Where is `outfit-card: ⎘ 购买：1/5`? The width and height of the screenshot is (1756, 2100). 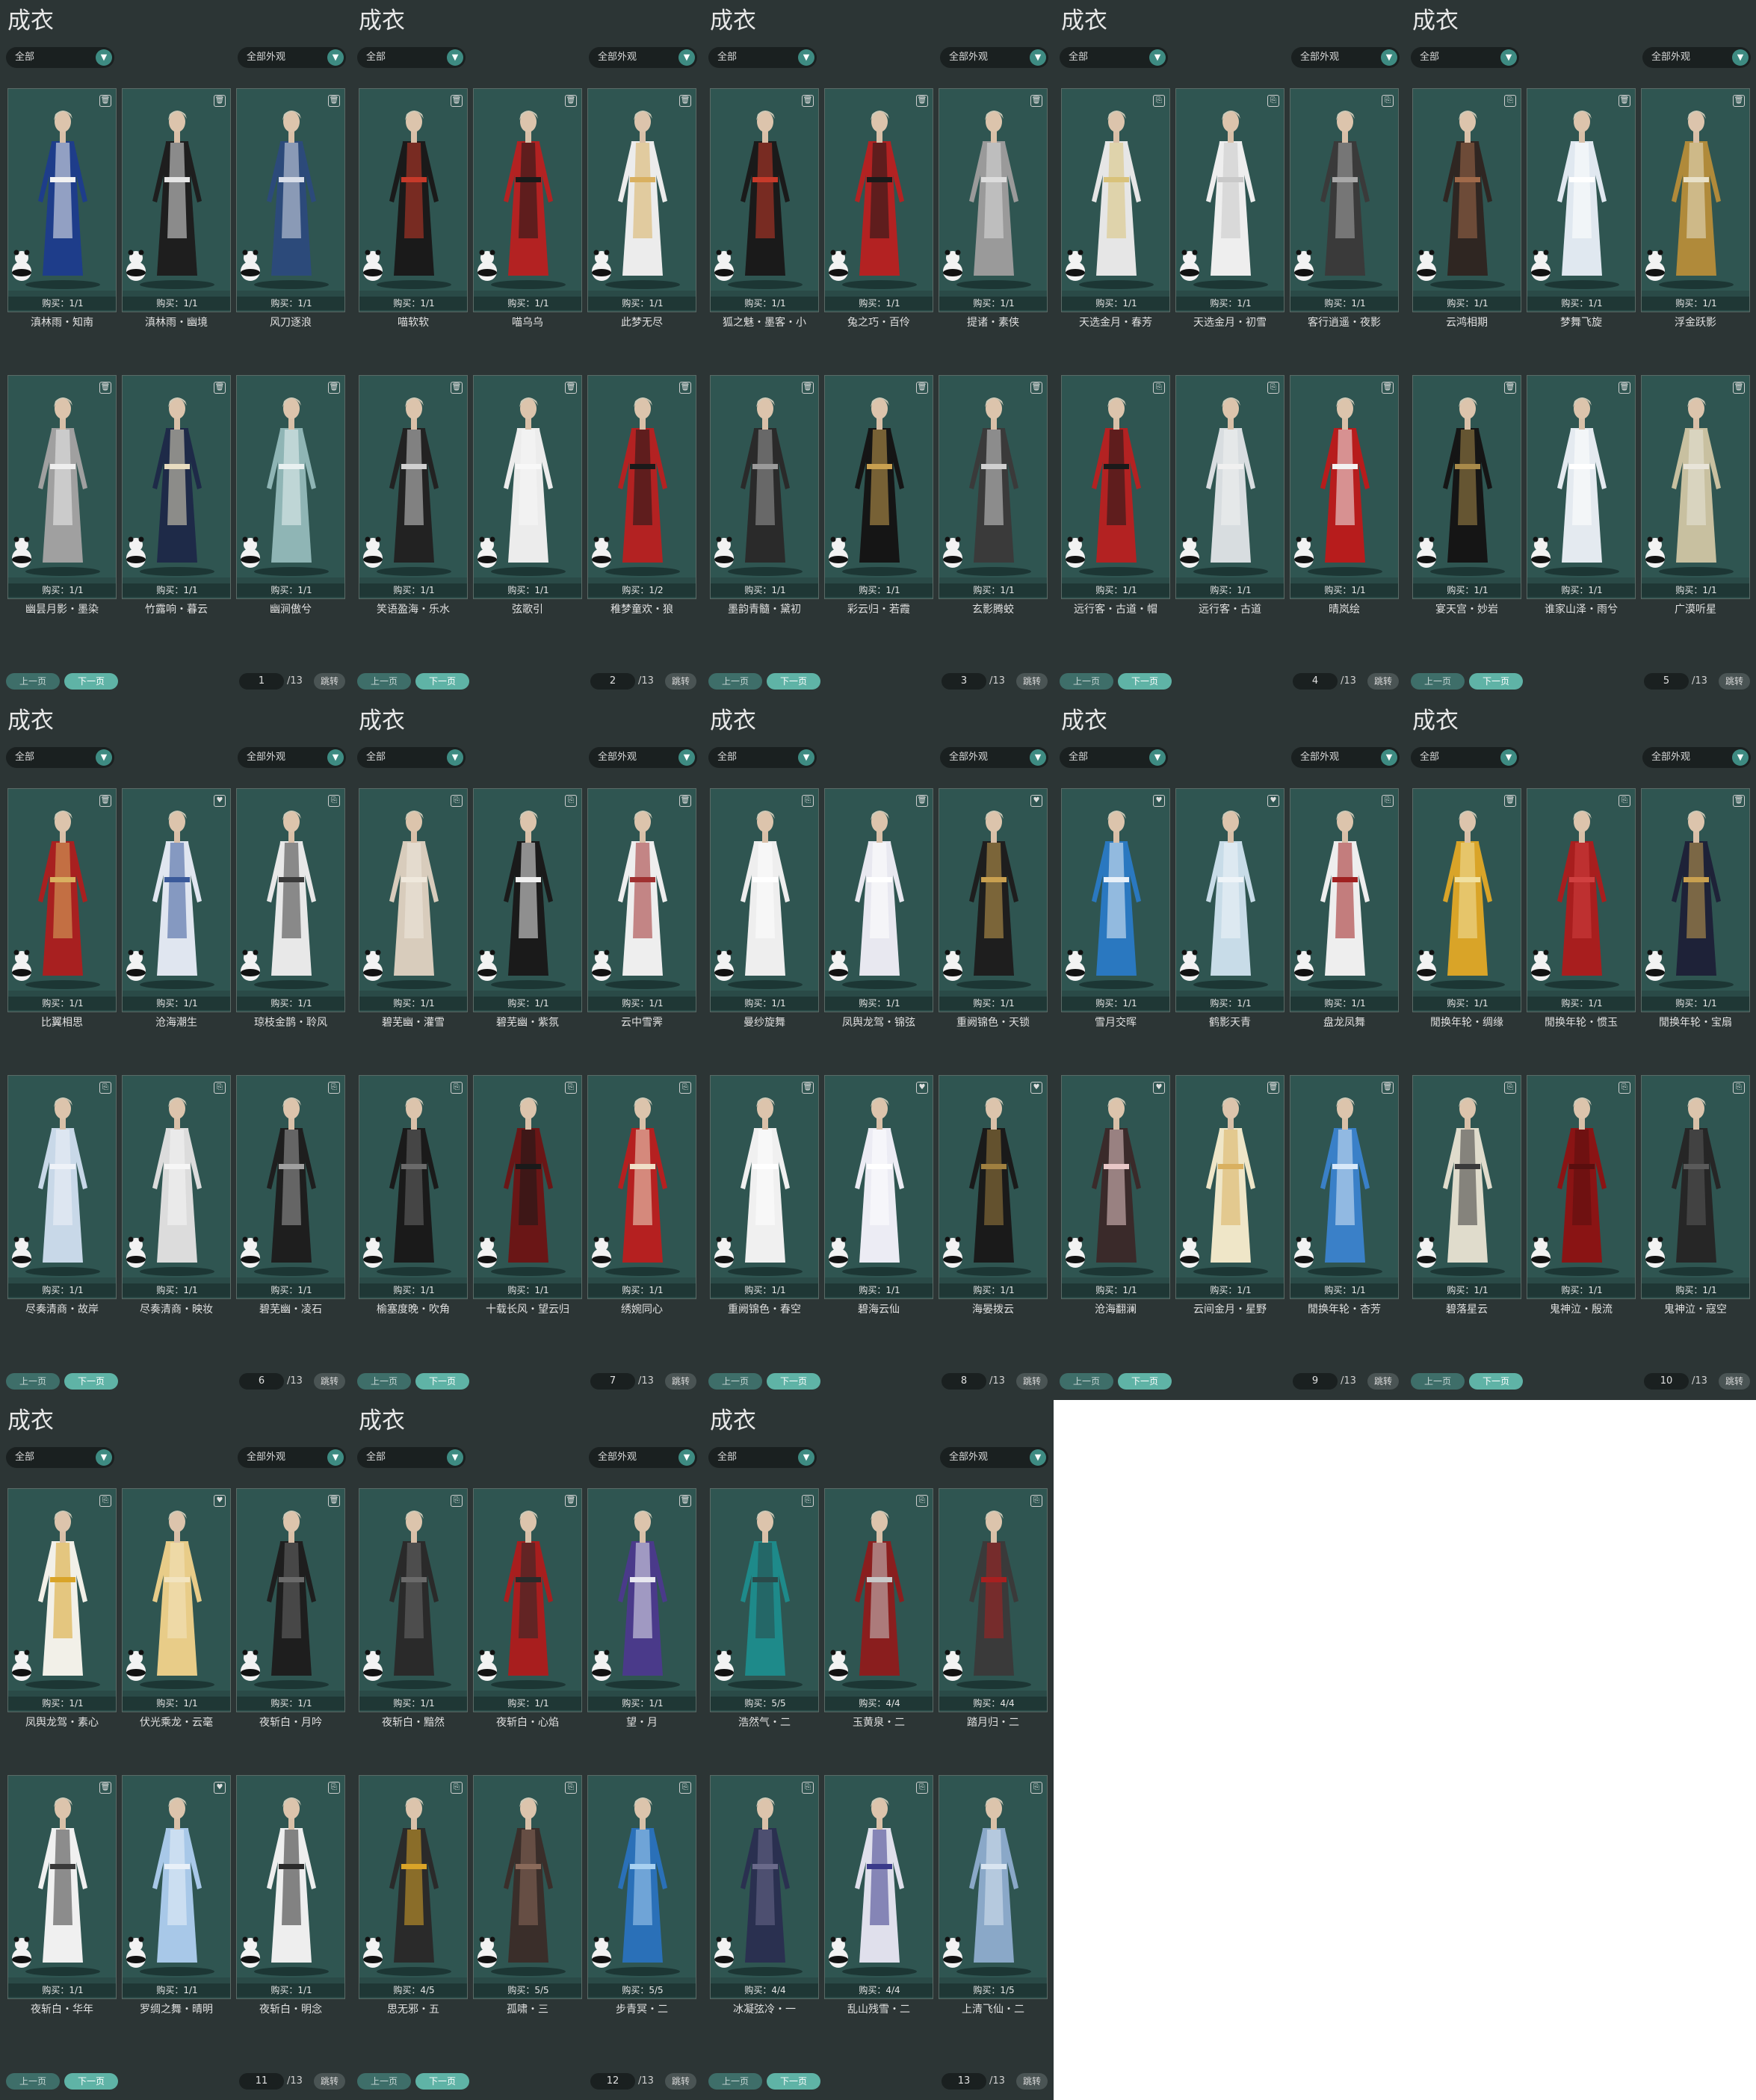
outfit-card: ⎘ 购买：1/5 is located at coordinates (993, 1887).